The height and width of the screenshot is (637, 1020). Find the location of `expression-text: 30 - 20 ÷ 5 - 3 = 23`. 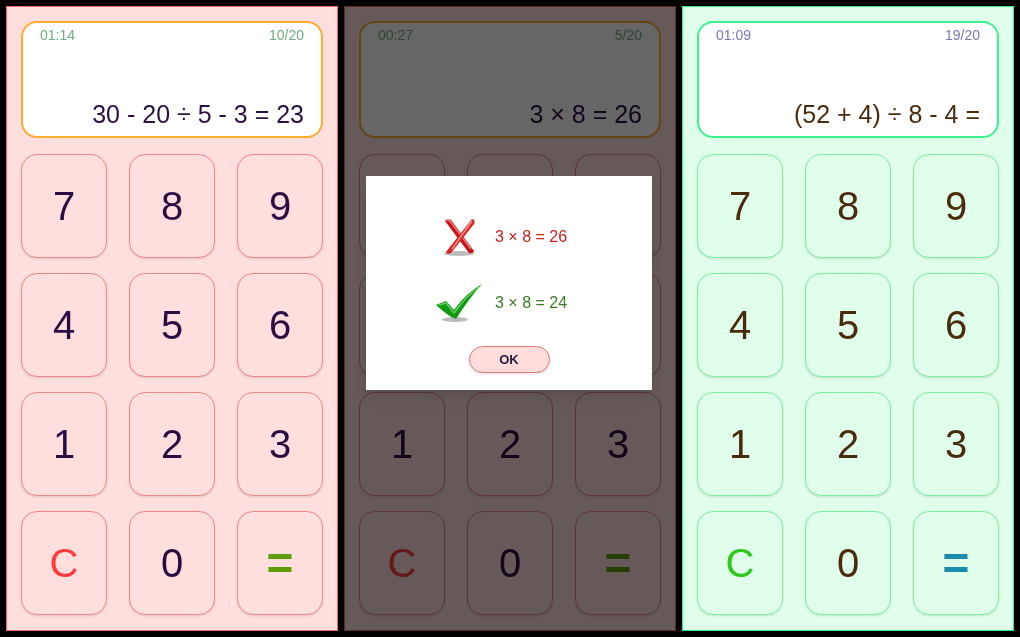

expression-text: 30 - 20 ÷ 5 - 3 = 23 is located at coordinates (198, 114).